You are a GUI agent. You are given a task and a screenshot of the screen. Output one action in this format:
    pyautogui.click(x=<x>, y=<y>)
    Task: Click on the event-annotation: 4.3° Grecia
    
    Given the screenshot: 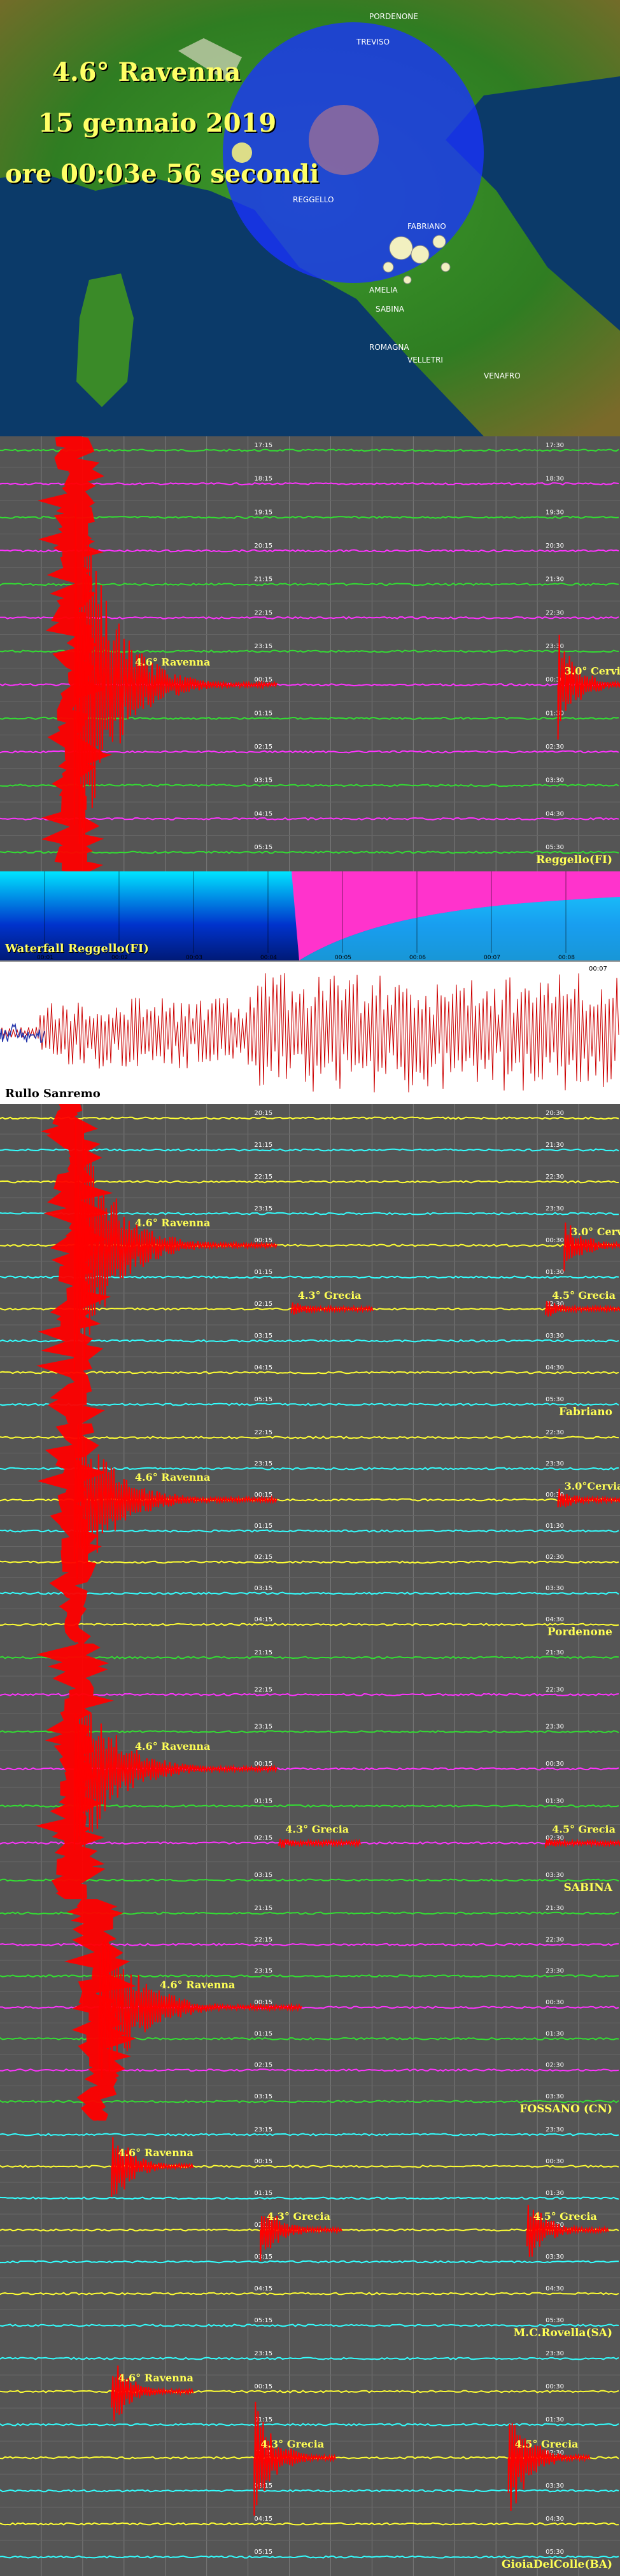 What is the action you would take?
    pyautogui.click(x=330, y=1295)
    